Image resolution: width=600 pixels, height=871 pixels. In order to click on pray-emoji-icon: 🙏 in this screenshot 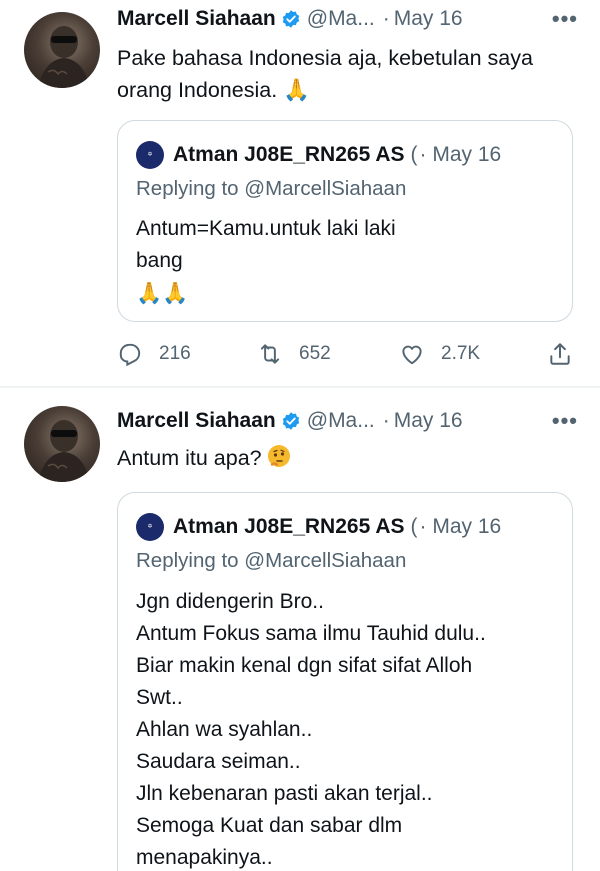, I will do `click(296, 90)`.